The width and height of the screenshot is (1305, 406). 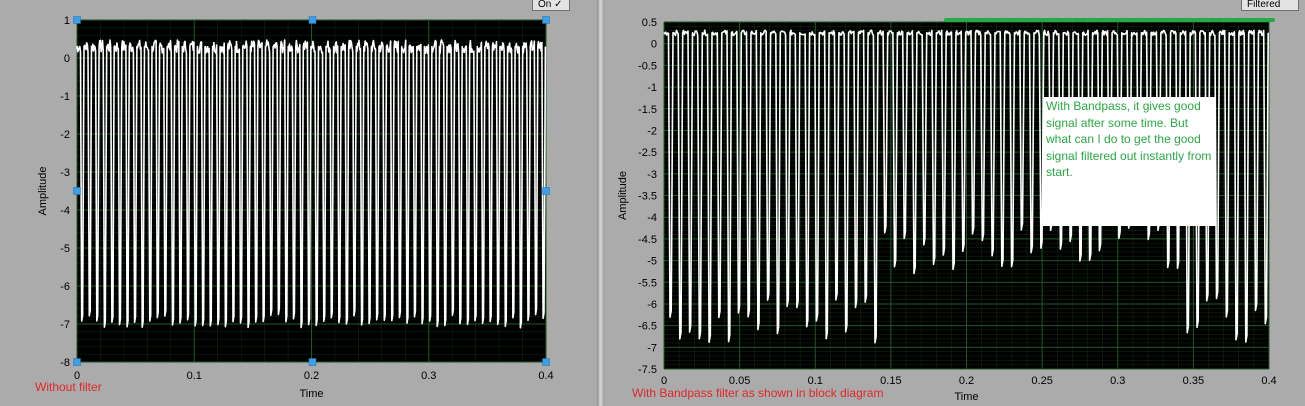 I want to click on left-y-tick-label: -5, so click(x=65, y=249).